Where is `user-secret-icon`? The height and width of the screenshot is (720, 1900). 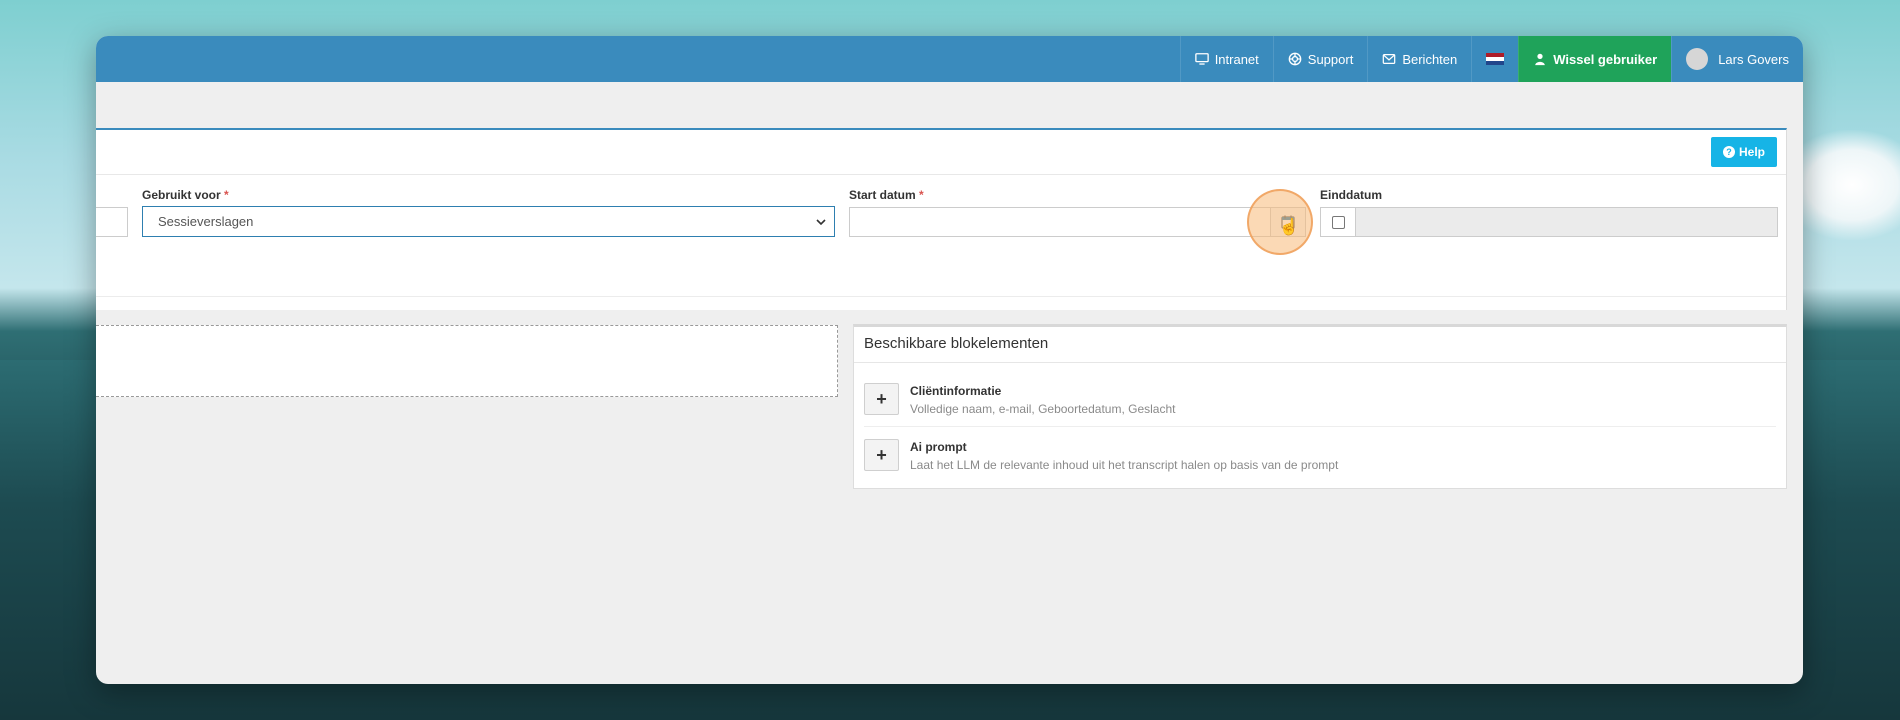
user-secret-icon is located at coordinates (1540, 59).